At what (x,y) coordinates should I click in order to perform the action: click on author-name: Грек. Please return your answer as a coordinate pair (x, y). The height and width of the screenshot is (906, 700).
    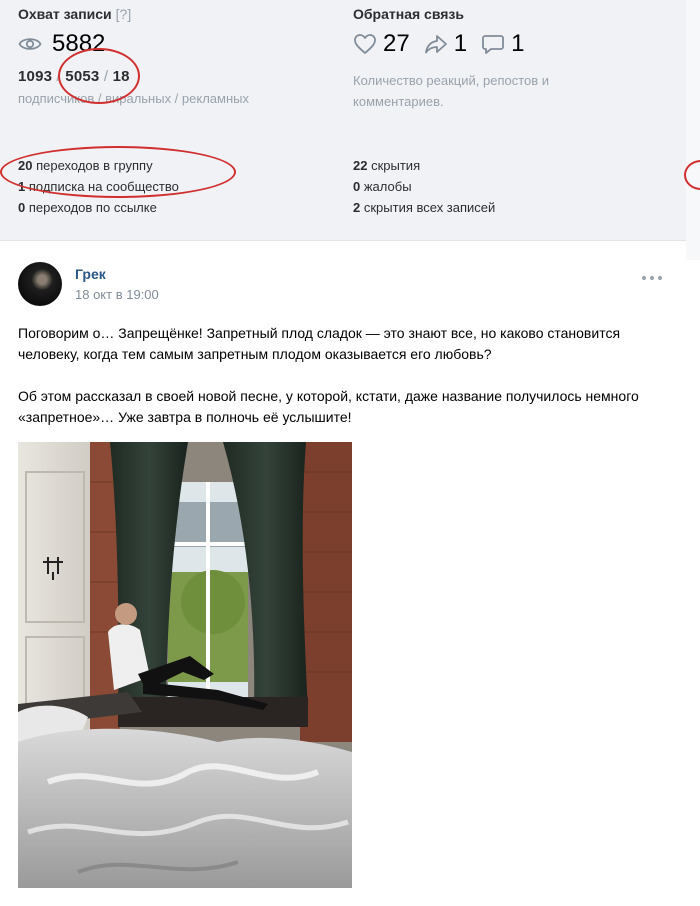
    Looking at the image, I should click on (90, 274).